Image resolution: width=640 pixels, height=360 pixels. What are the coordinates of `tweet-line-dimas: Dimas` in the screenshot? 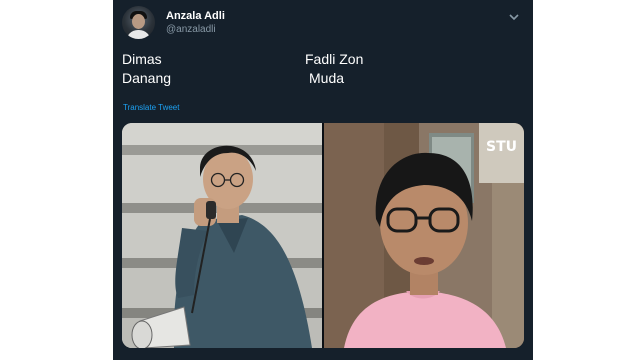 It's located at (142, 59).